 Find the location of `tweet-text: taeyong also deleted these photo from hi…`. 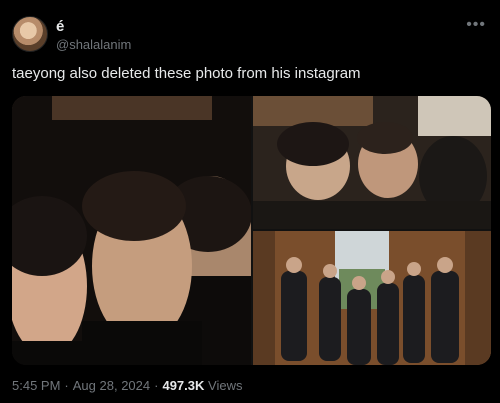

tweet-text: taeyong also deleted these photo from hi… is located at coordinates (186, 73).